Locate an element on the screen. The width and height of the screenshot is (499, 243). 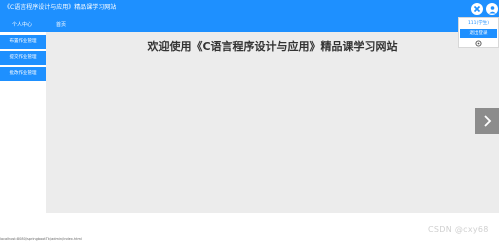
carousel-next-button is located at coordinates (487, 121).